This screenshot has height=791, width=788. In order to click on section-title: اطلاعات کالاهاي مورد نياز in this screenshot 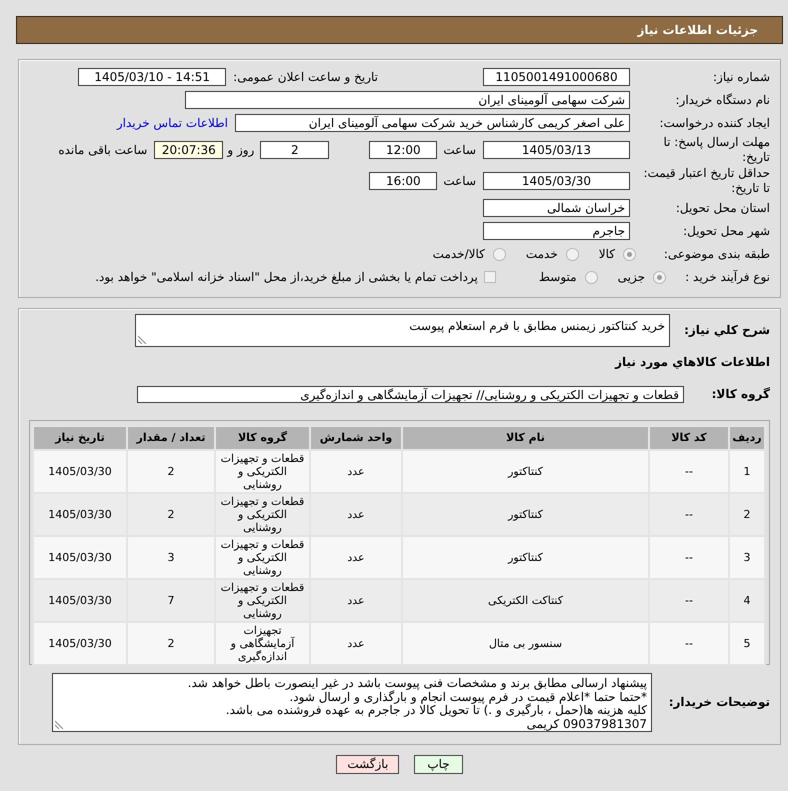, I will do `click(692, 362)`.